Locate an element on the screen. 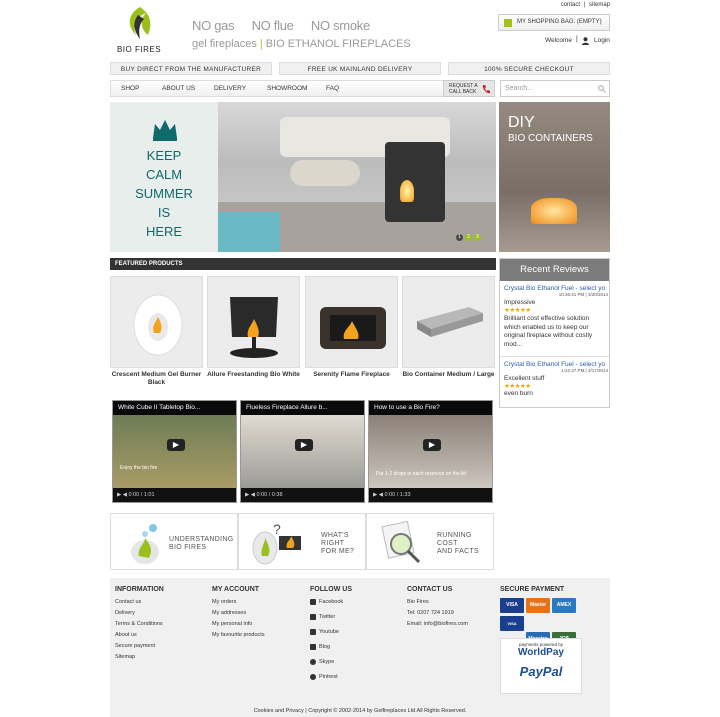 Image resolution: width=720 pixels, height=717 pixels. welcome-text: Welcome is located at coordinates (558, 40).